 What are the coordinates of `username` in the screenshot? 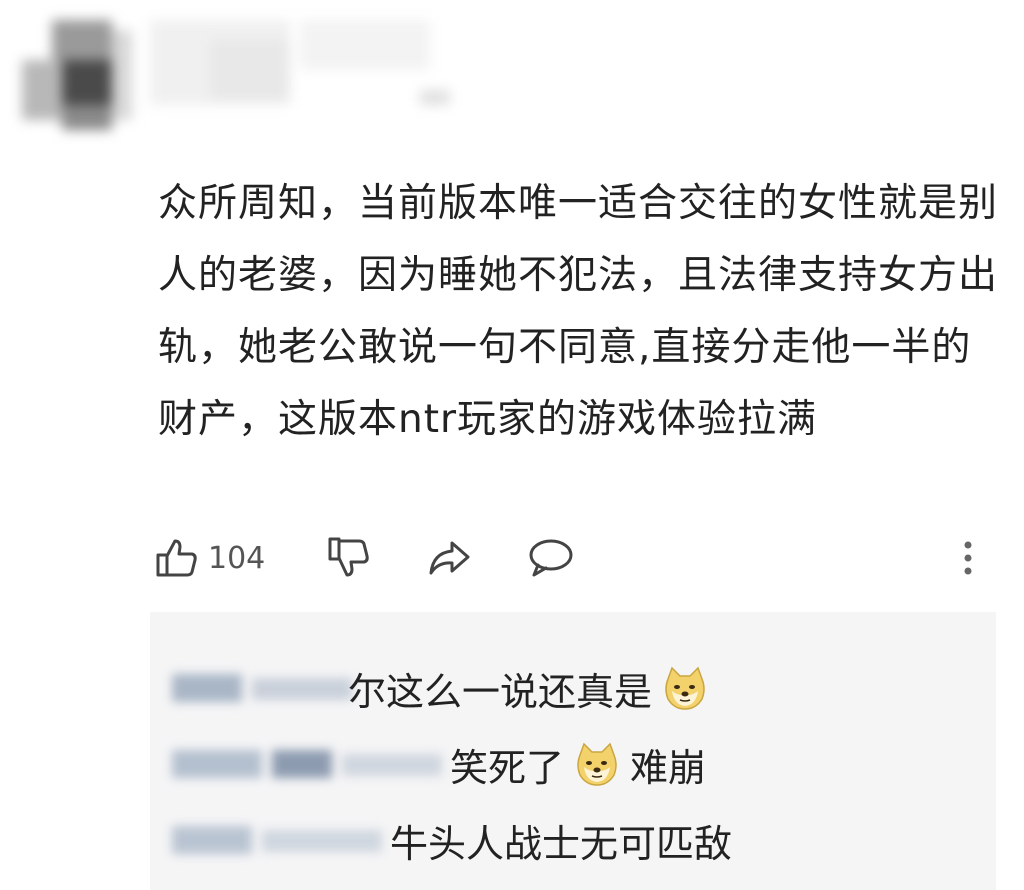 It's located at (300, 62).